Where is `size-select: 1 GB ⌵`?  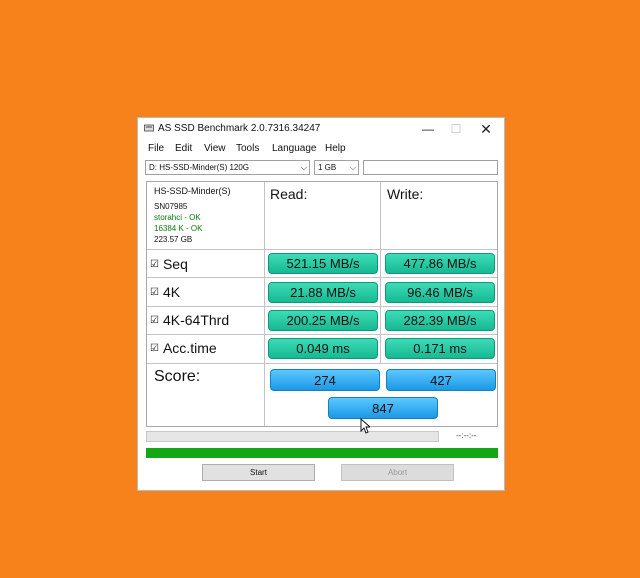 size-select: 1 GB ⌵ is located at coordinates (336, 167).